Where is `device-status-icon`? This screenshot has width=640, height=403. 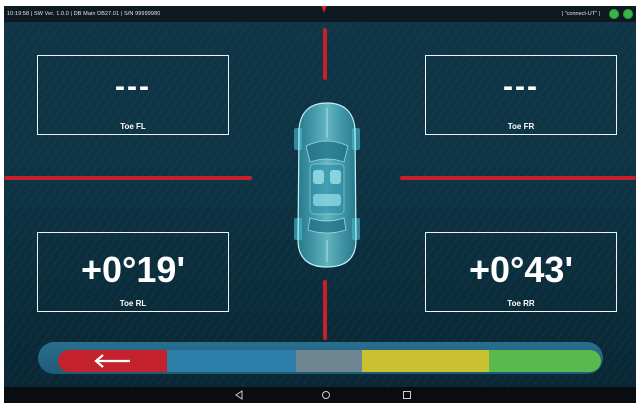
device-status-icon is located at coordinates (628, 14).